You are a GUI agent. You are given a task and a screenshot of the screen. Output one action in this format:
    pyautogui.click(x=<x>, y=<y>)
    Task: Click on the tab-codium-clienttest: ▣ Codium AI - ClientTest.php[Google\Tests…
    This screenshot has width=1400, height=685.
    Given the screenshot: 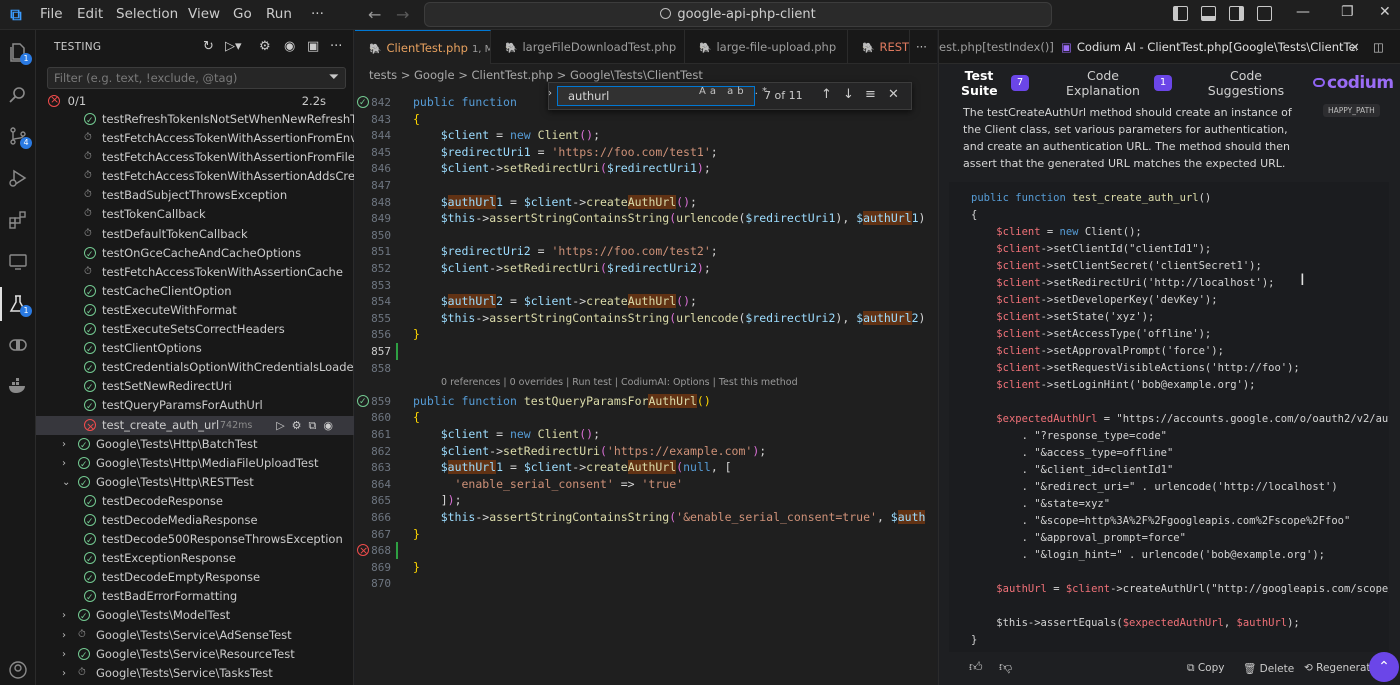 What is the action you would take?
    pyautogui.click(x=1209, y=47)
    